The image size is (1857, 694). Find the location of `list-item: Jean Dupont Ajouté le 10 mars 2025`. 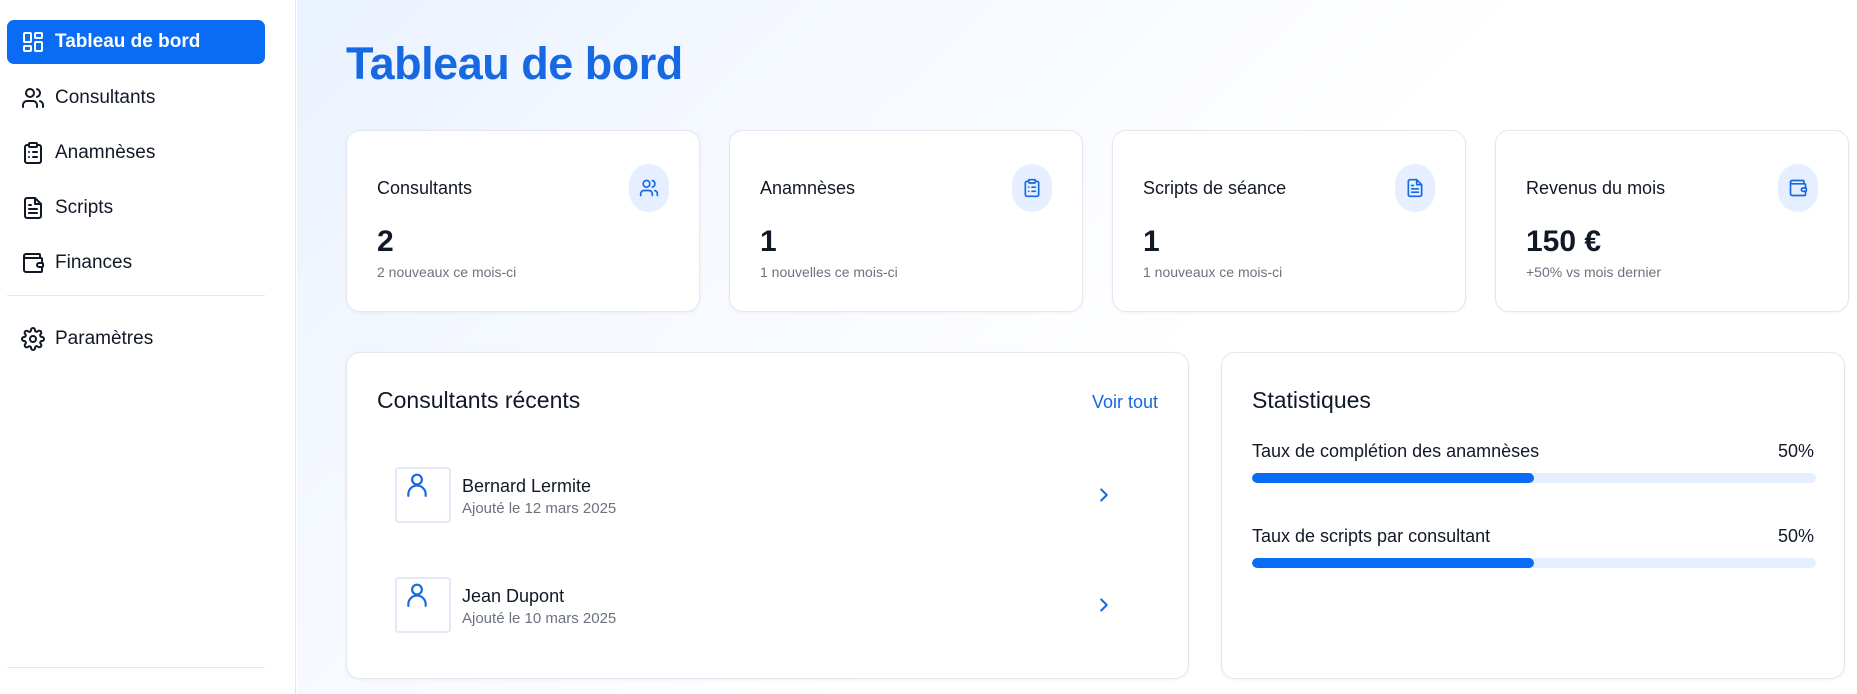

list-item: Jean Dupont Ajouté le 10 mars 2025 is located at coordinates (755, 605).